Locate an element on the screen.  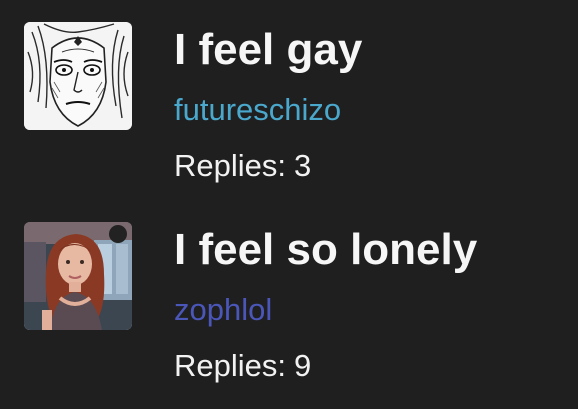
replies-info: Replies: 9 is located at coordinates (242, 365).